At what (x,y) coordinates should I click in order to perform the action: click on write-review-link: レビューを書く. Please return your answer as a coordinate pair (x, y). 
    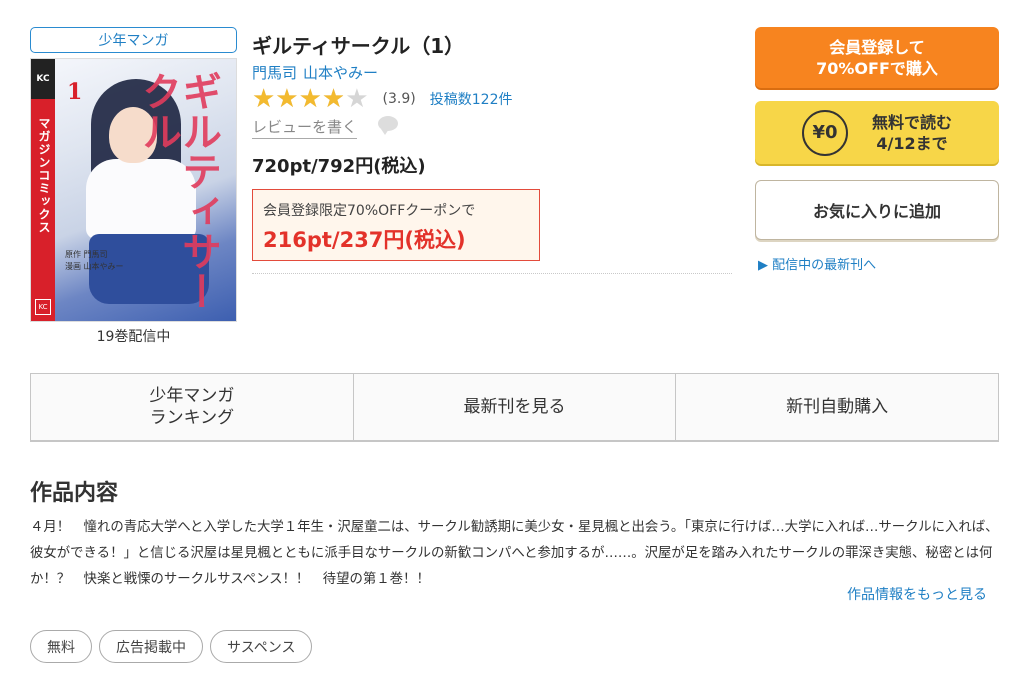
    Looking at the image, I should click on (305, 127).